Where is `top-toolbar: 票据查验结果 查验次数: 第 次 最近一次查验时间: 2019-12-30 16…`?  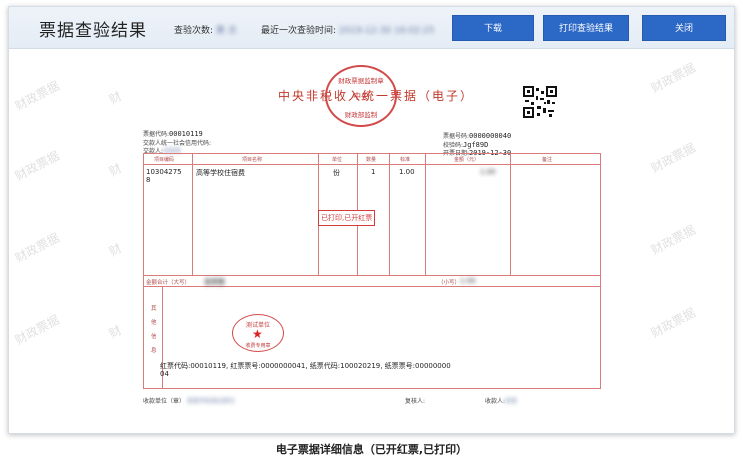 top-toolbar: 票据查验结果 查验次数: 第 次 最近一次查验时间: 2019-12-30 16… is located at coordinates (371, 28).